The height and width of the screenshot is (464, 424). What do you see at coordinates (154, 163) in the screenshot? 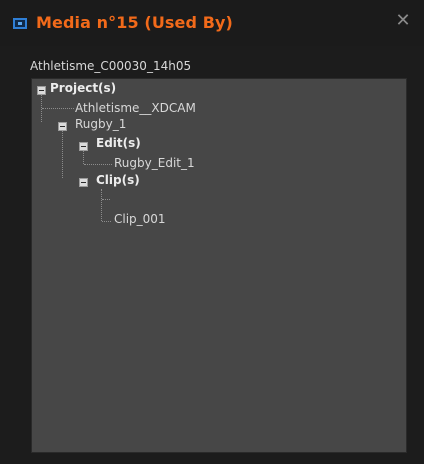
I see `tree-node-edit: Rugby_Edit_1` at bounding box center [154, 163].